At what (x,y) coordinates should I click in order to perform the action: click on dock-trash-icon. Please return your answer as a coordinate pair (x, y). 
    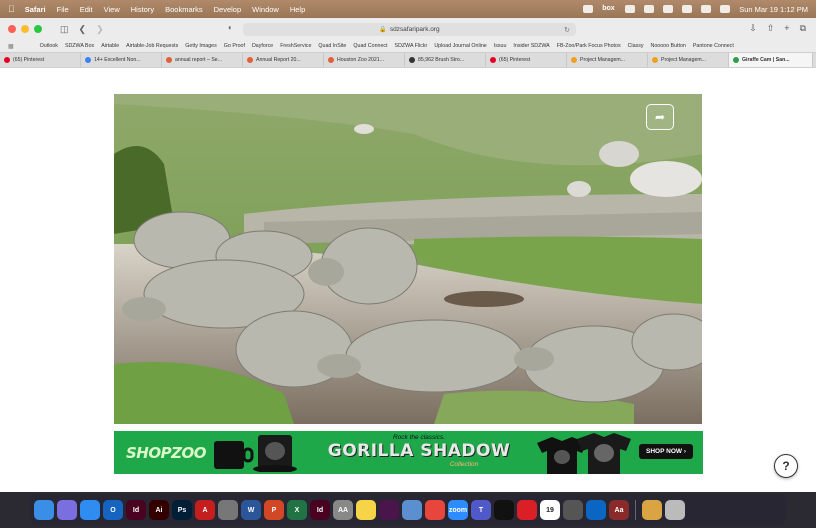
    Looking at the image, I should click on (675, 510).